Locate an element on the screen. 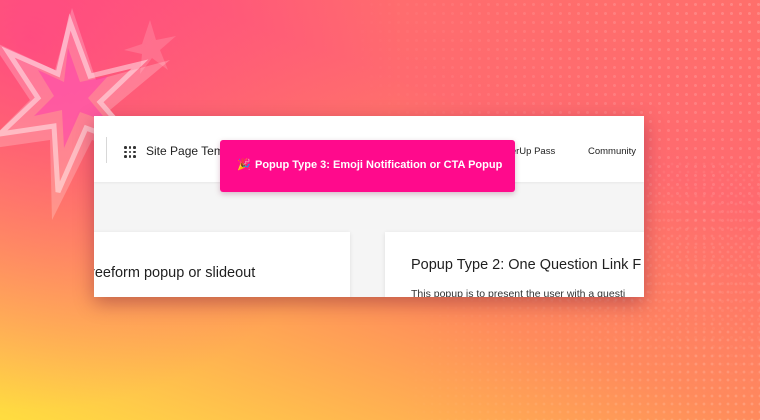 The image size is (760, 420). card-title: Popup Type 2: One Question Link F is located at coordinates (526, 265).